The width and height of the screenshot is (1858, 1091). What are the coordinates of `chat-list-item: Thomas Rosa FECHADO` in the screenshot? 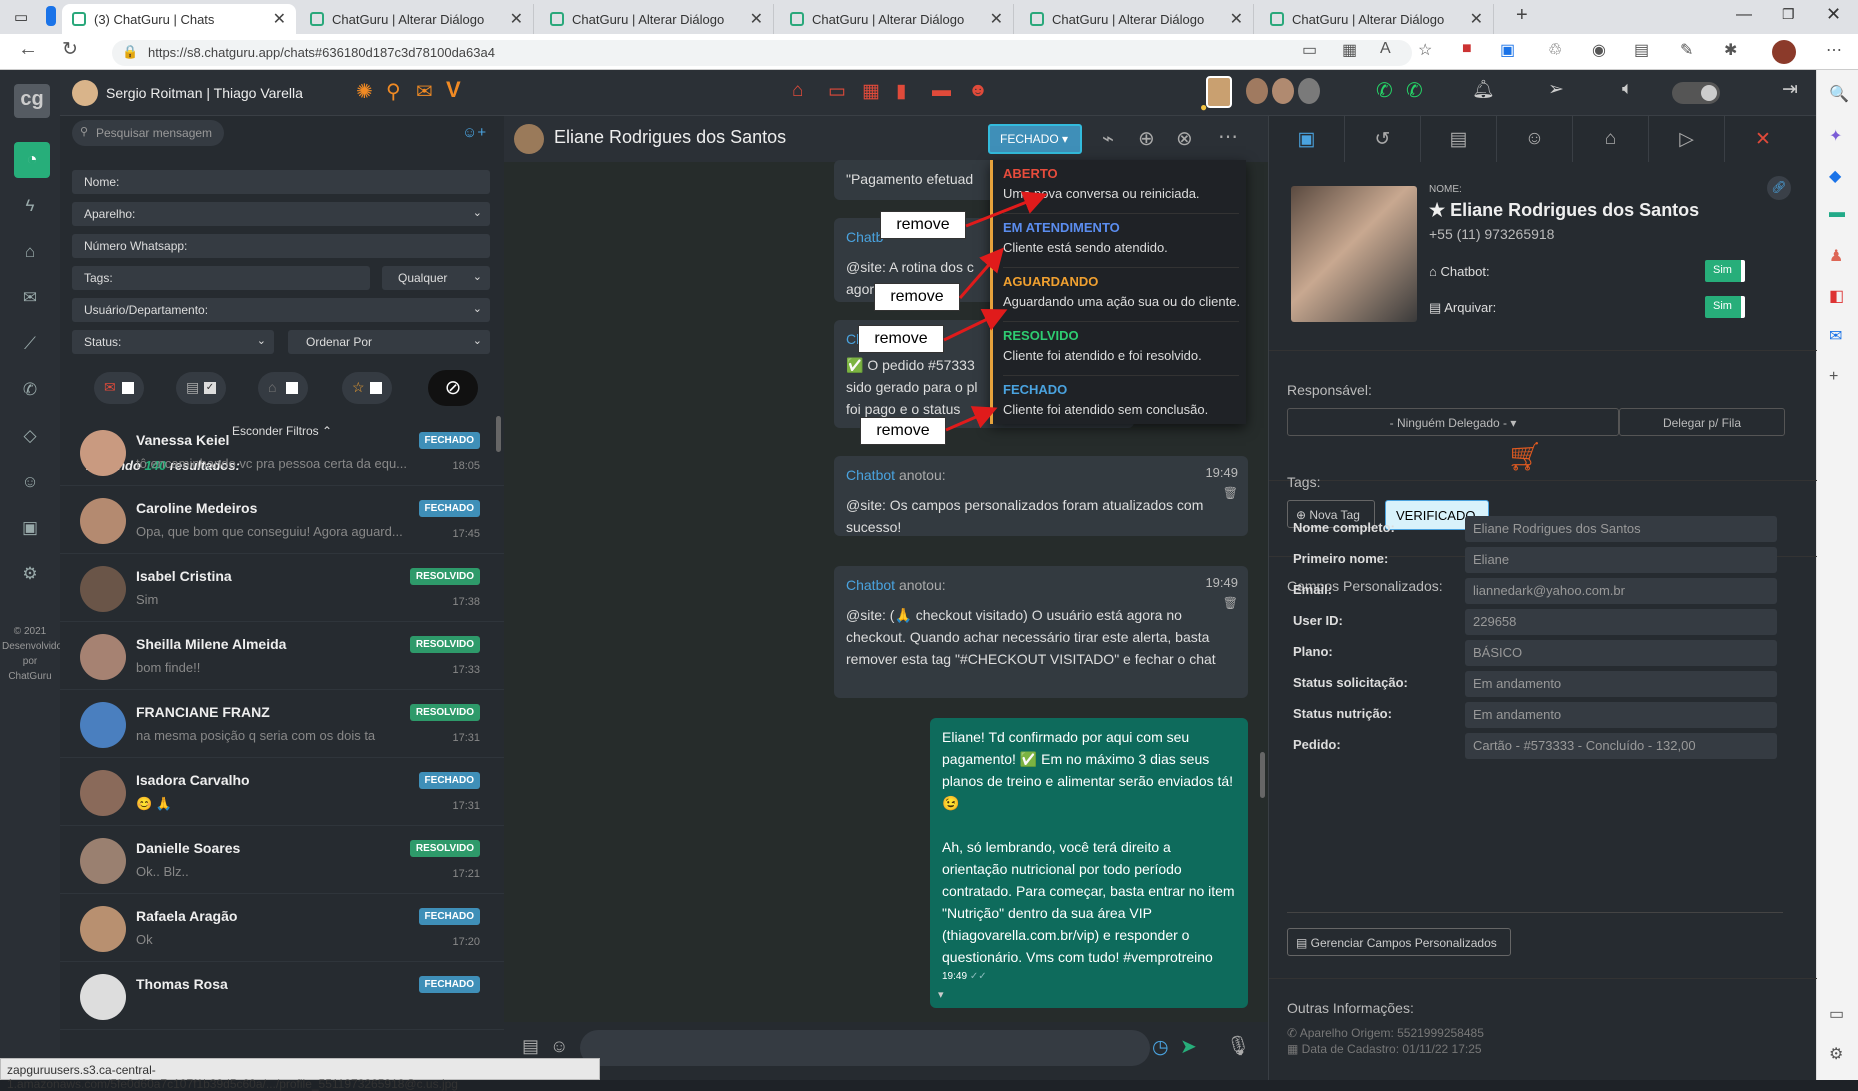 It's located at (282, 996).